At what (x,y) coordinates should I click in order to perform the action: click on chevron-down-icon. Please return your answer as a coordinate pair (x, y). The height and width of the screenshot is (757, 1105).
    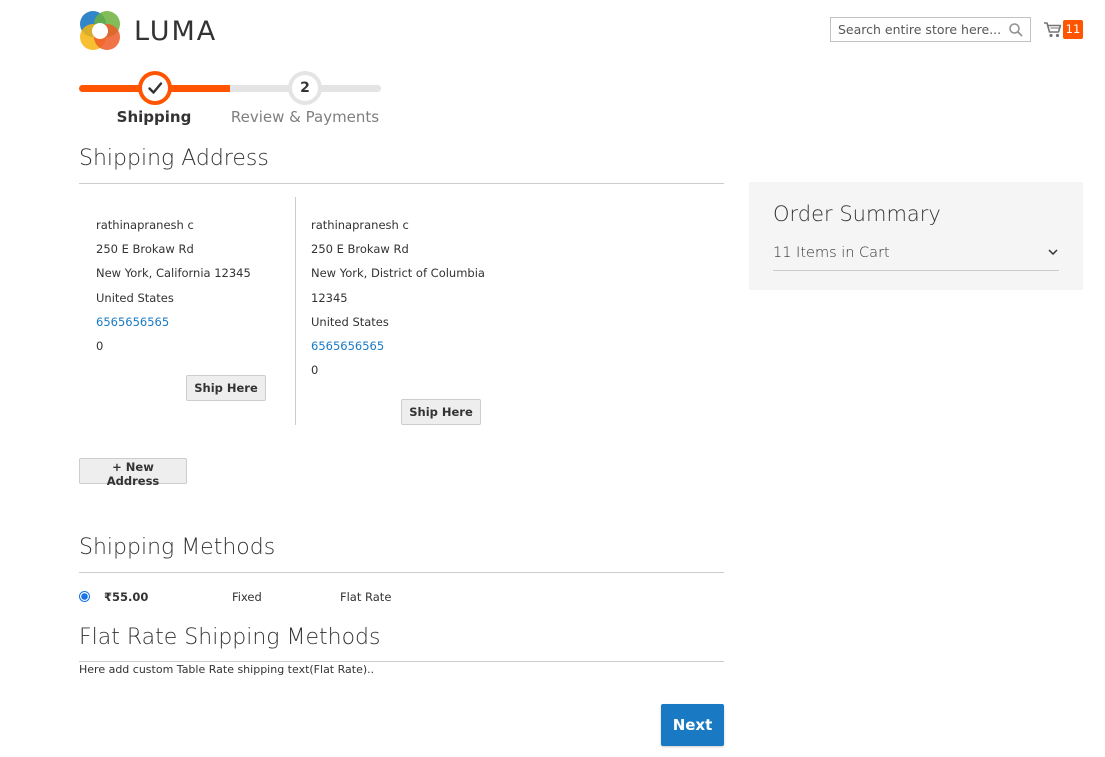
    Looking at the image, I should click on (1053, 252).